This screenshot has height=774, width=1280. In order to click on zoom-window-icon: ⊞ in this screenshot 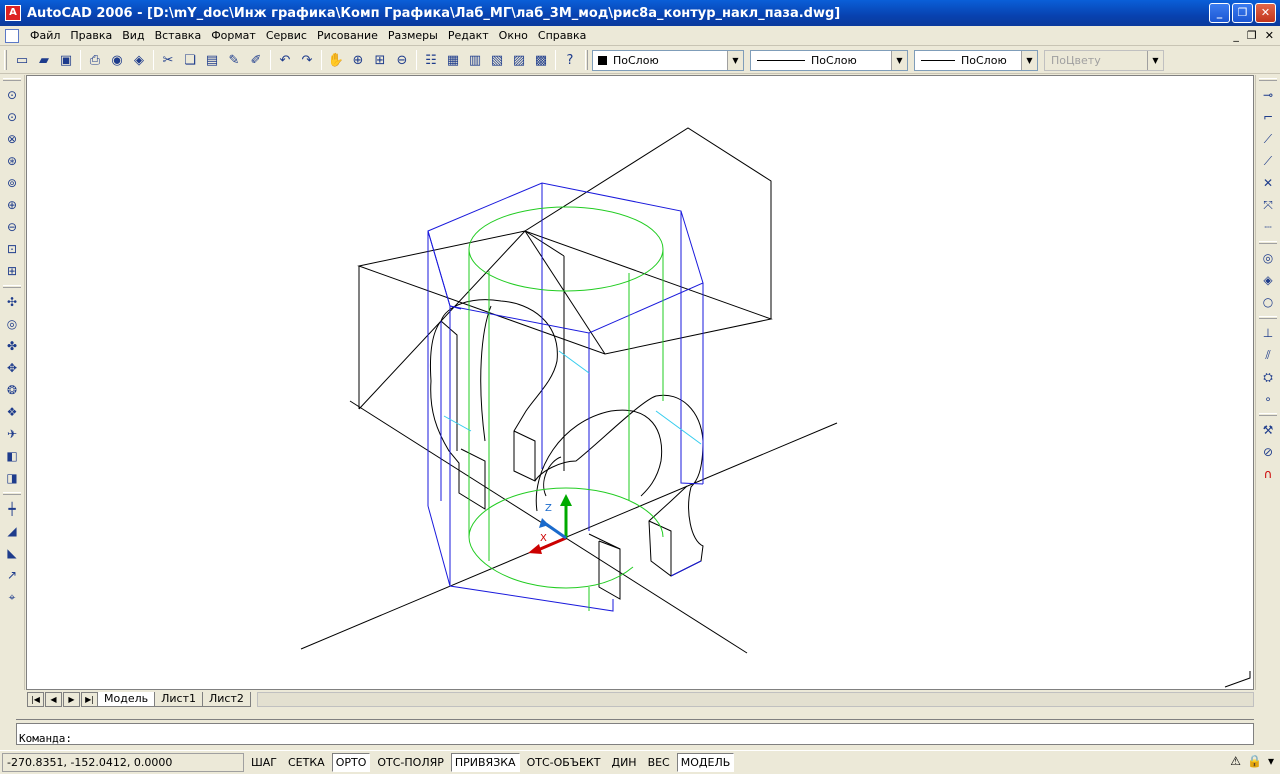, I will do `click(380, 60)`.